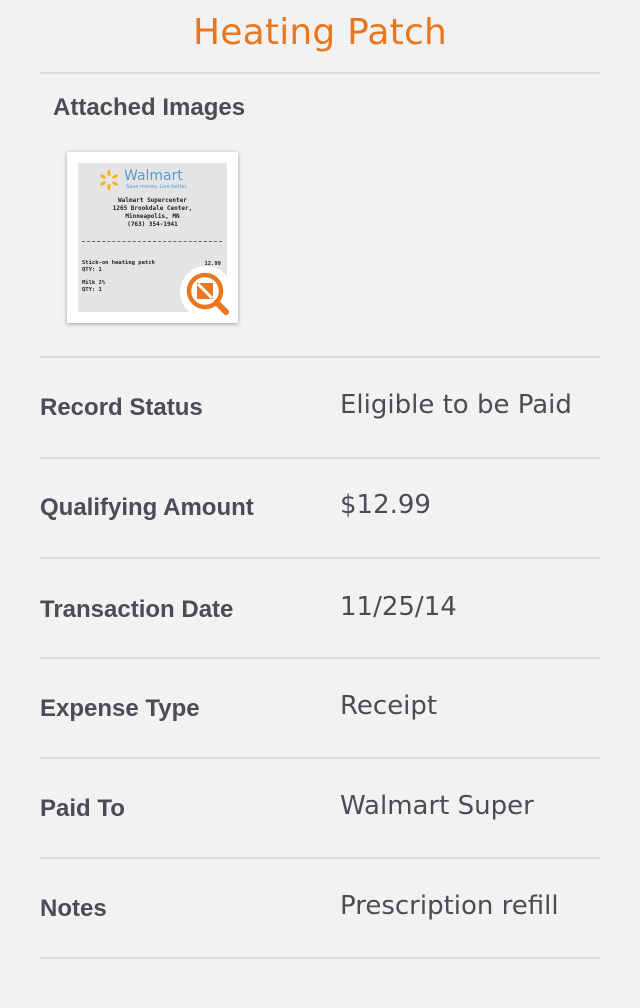 Image resolution: width=640 pixels, height=1008 pixels. What do you see at coordinates (109, 180) in the screenshot?
I see `walmart-spark-icon` at bounding box center [109, 180].